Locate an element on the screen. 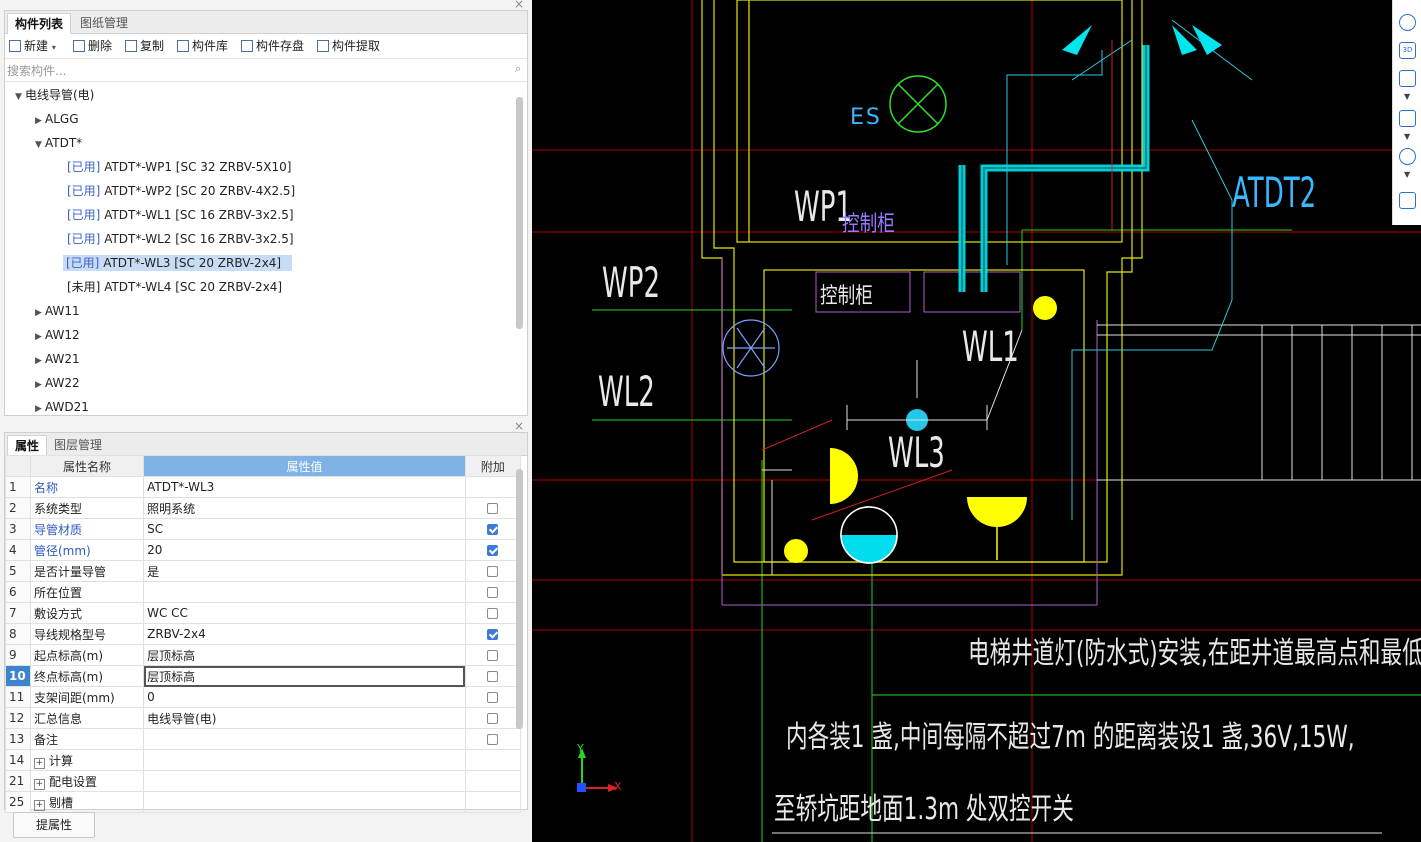  property-row: 13 备注 is located at coordinates (263, 739).